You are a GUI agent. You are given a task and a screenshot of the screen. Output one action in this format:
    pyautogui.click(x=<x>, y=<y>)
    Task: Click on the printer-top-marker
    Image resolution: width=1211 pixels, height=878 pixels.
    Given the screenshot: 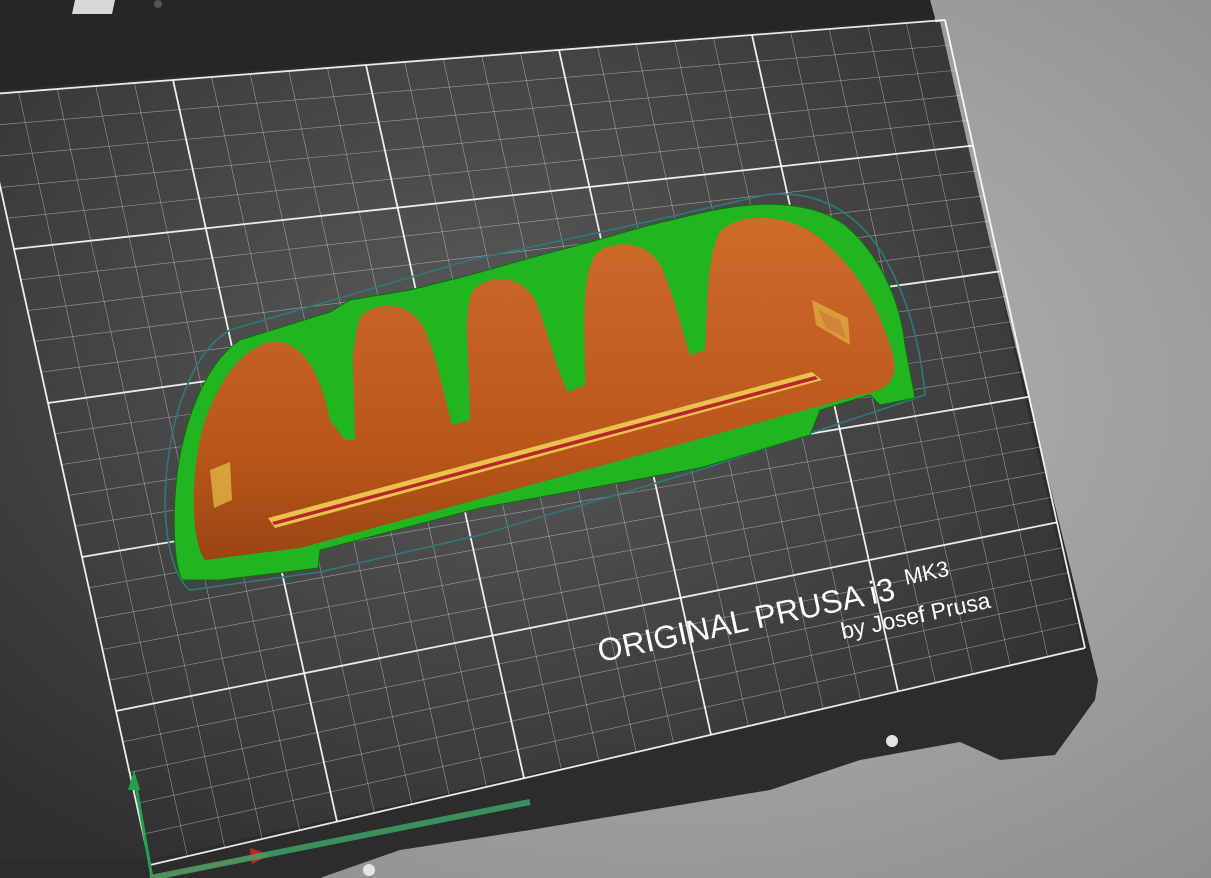 What is the action you would take?
    pyautogui.click(x=93, y=7)
    